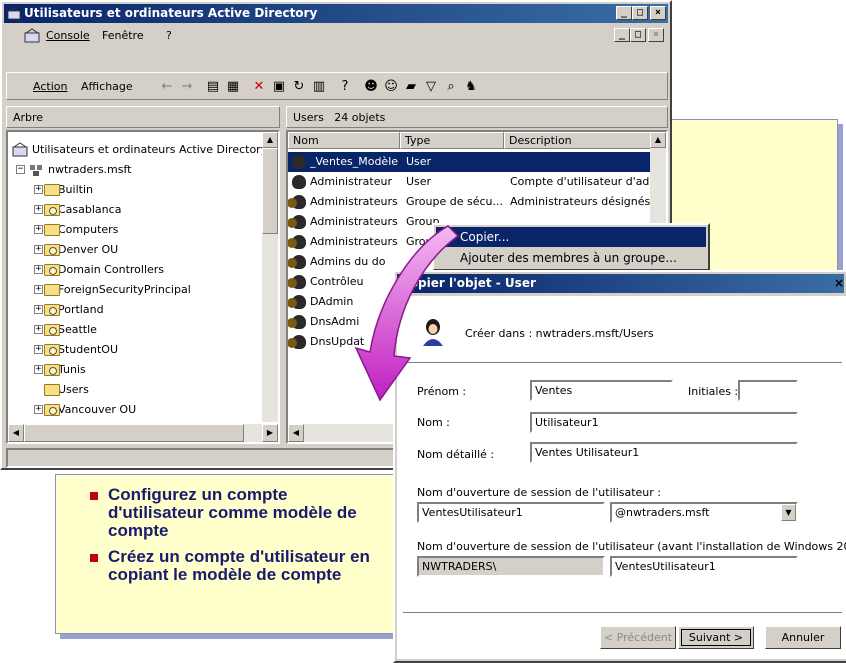 The width and height of the screenshot is (846, 663). I want to click on tree-domain: − nwtraders.msft, so click(69, 170).